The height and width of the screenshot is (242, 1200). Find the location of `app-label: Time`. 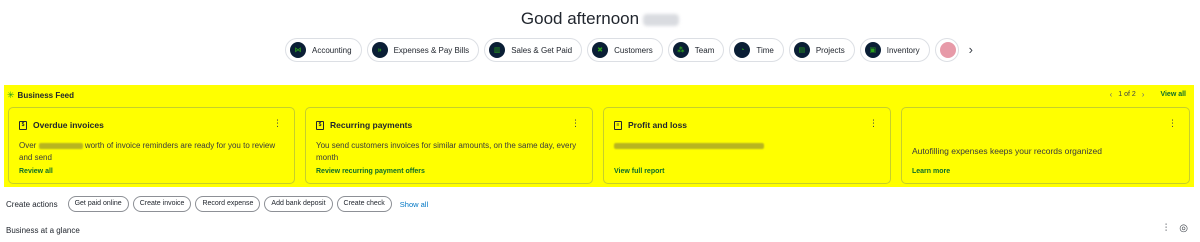

app-label: Time is located at coordinates (765, 50).